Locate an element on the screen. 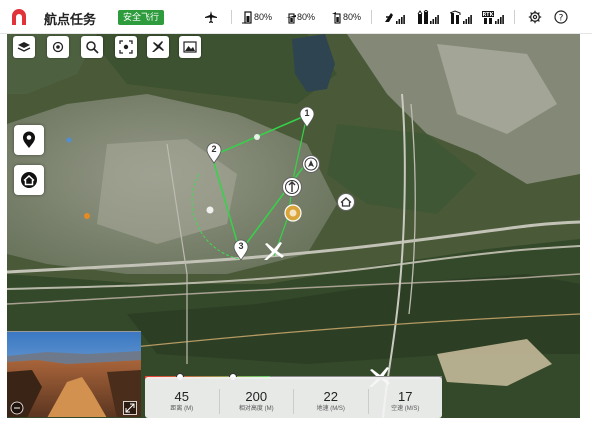 This screenshot has width=592, height=428. map-search-button is located at coordinates (92, 47).